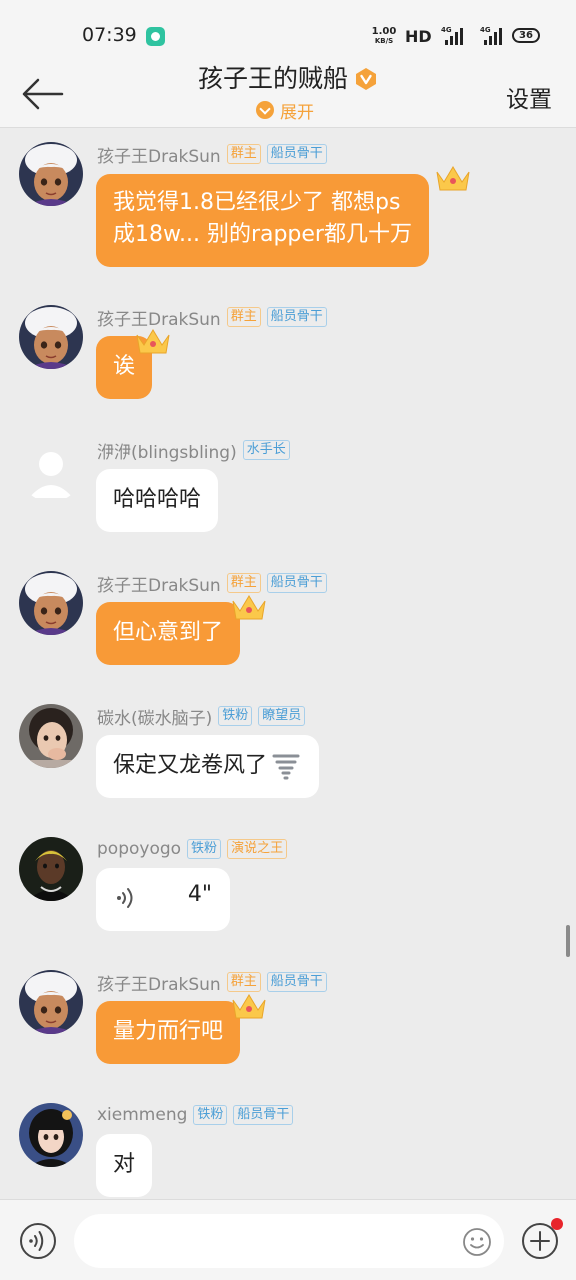  What do you see at coordinates (557, 1224) in the screenshot?
I see `notification-dot` at bounding box center [557, 1224].